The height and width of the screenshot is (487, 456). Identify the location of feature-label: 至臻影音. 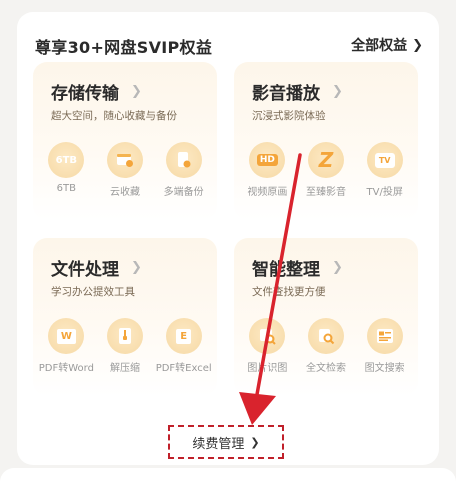
(326, 192).